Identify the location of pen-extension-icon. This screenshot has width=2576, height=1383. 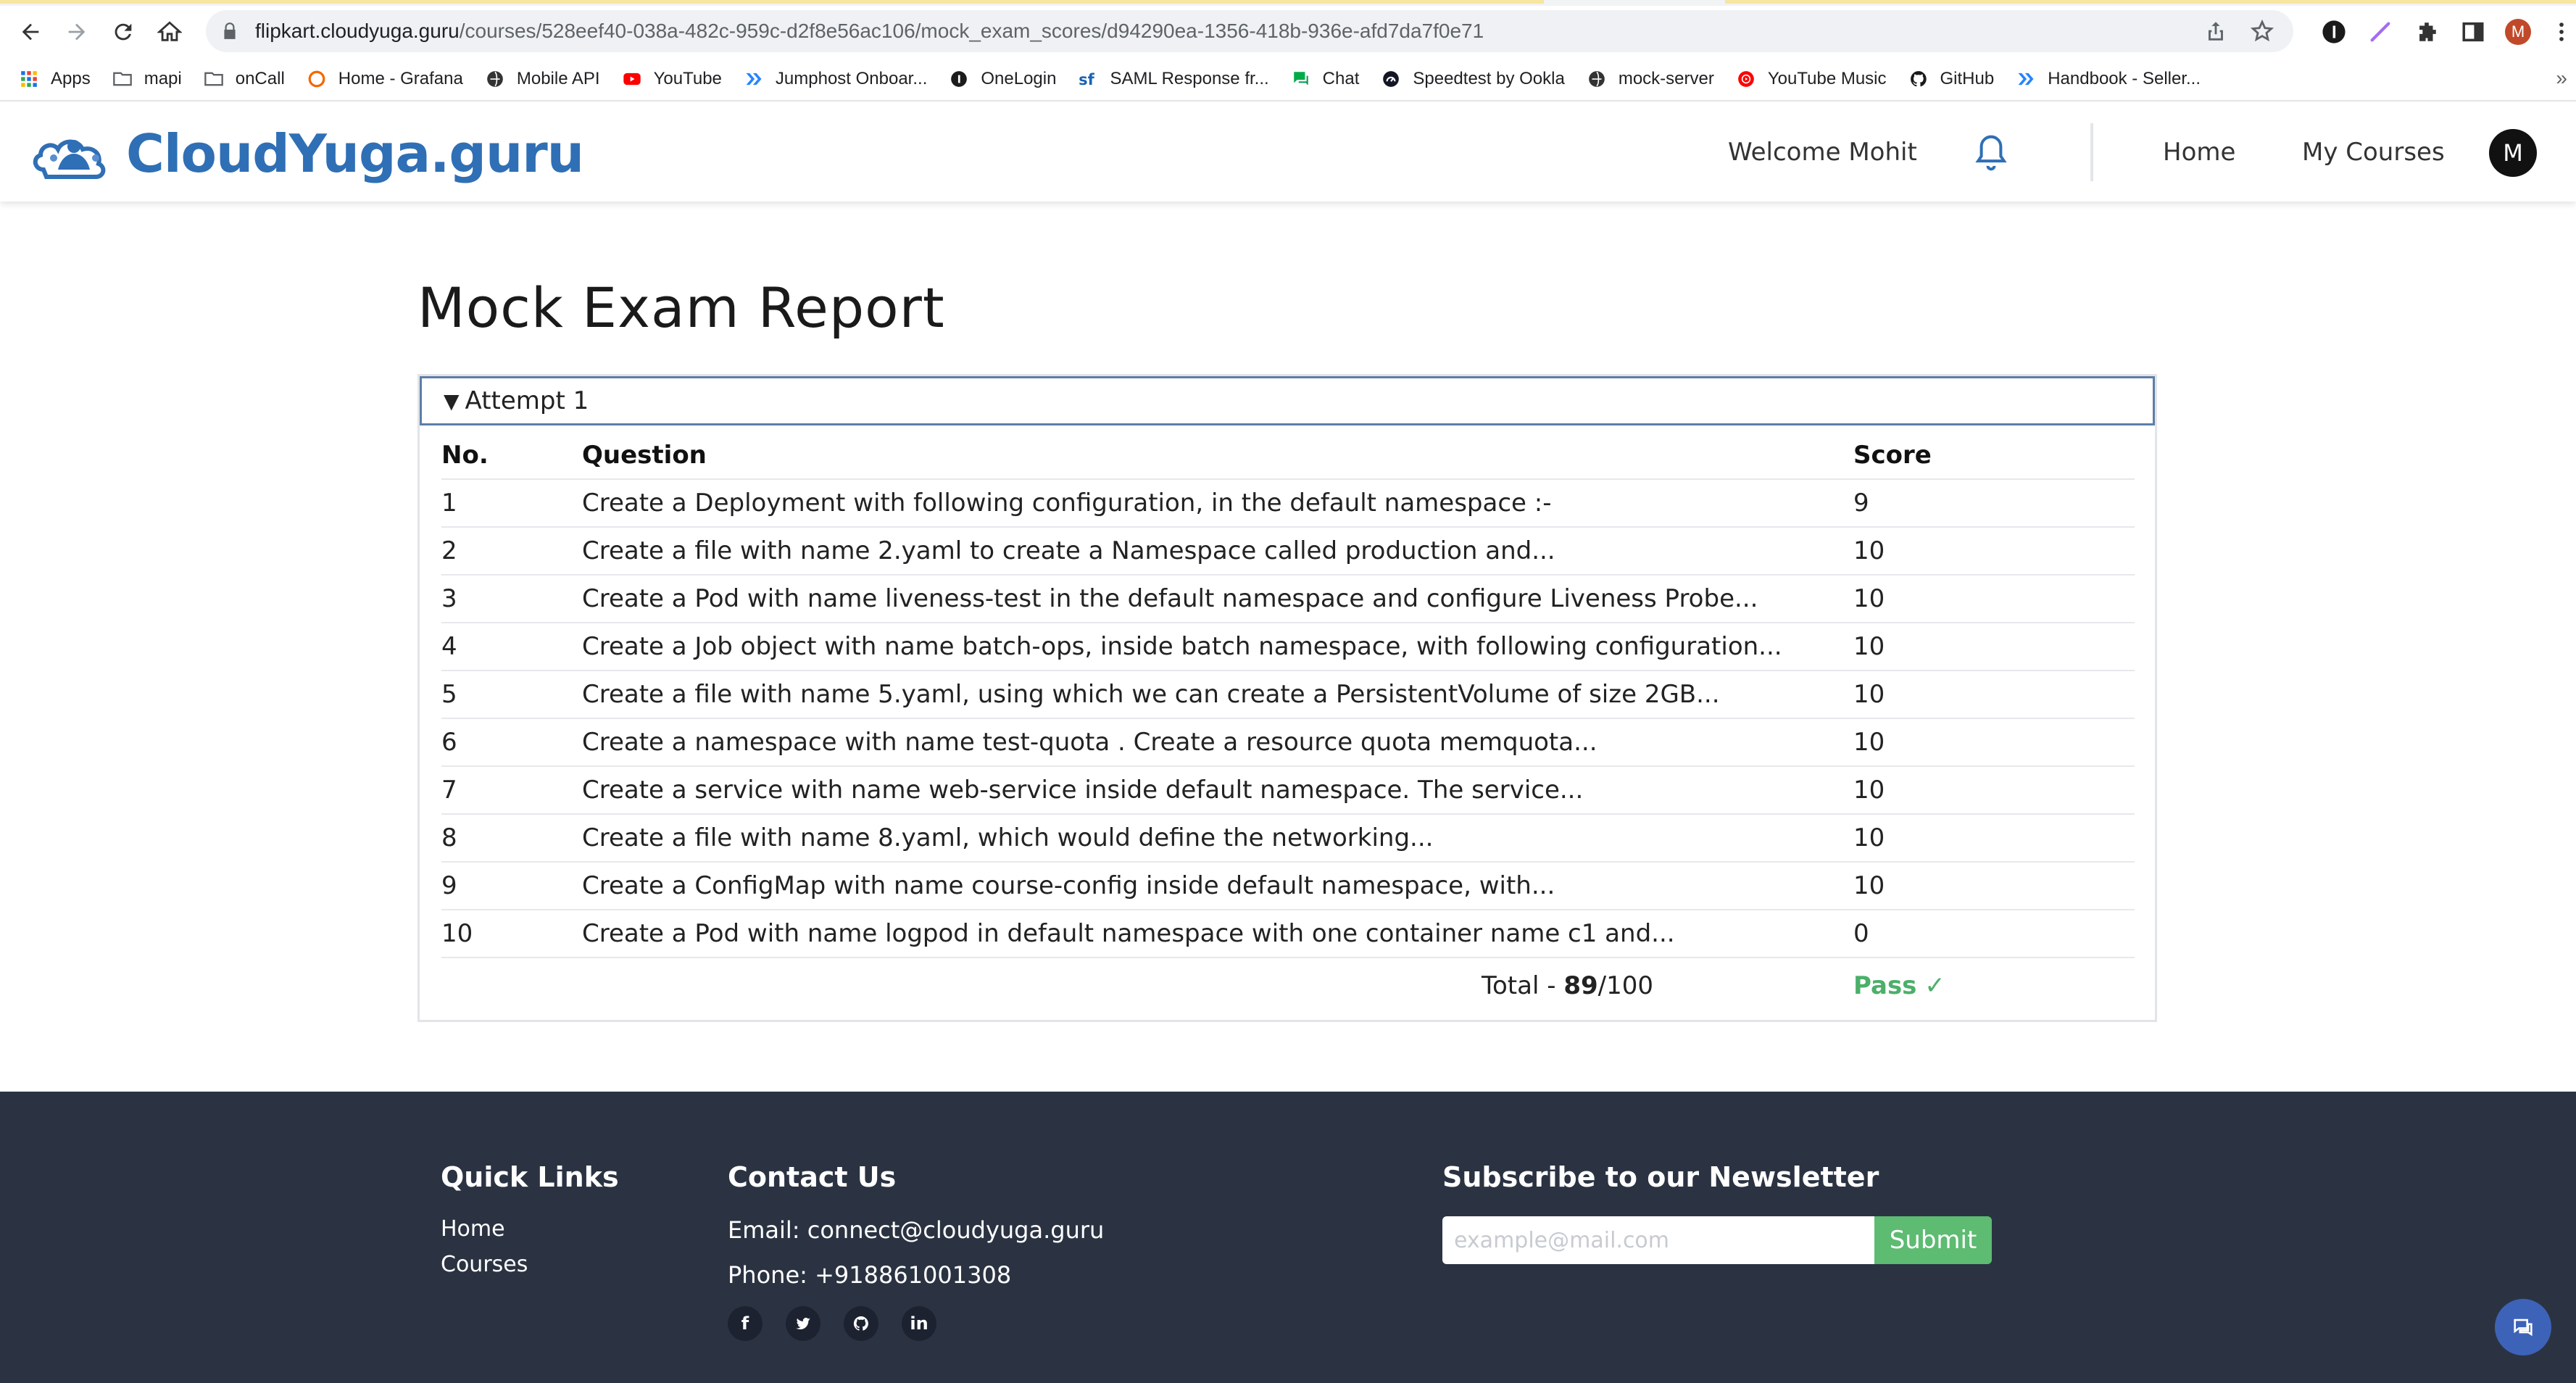
(2380, 32).